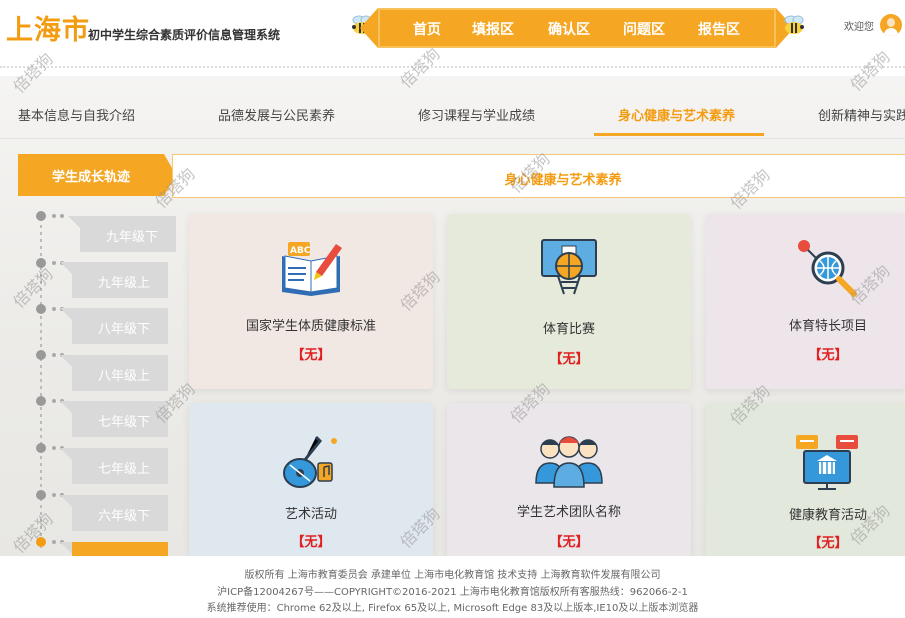  I want to click on card-title: 体育特长项目, so click(827, 326).